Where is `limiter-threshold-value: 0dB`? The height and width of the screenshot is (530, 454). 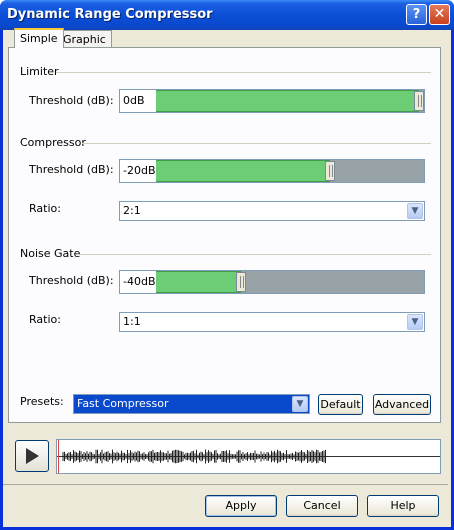
limiter-threshold-value: 0dB is located at coordinates (134, 100).